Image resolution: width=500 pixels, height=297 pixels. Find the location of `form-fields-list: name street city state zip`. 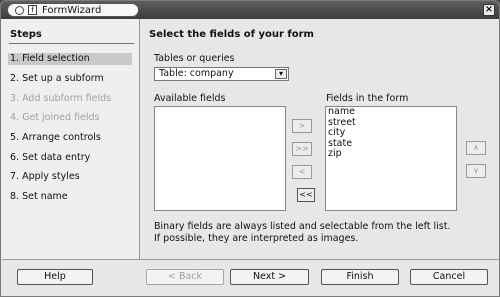

form-fields-list: name street city state zip is located at coordinates (391, 158).